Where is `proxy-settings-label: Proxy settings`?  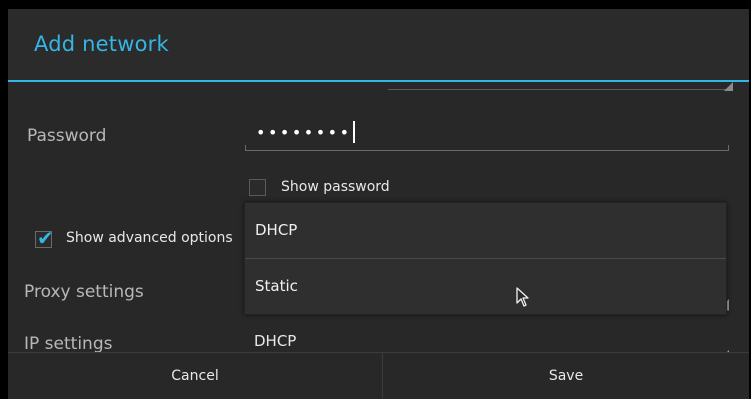
proxy-settings-label: Proxy settings is located at coordinates (84, 292).